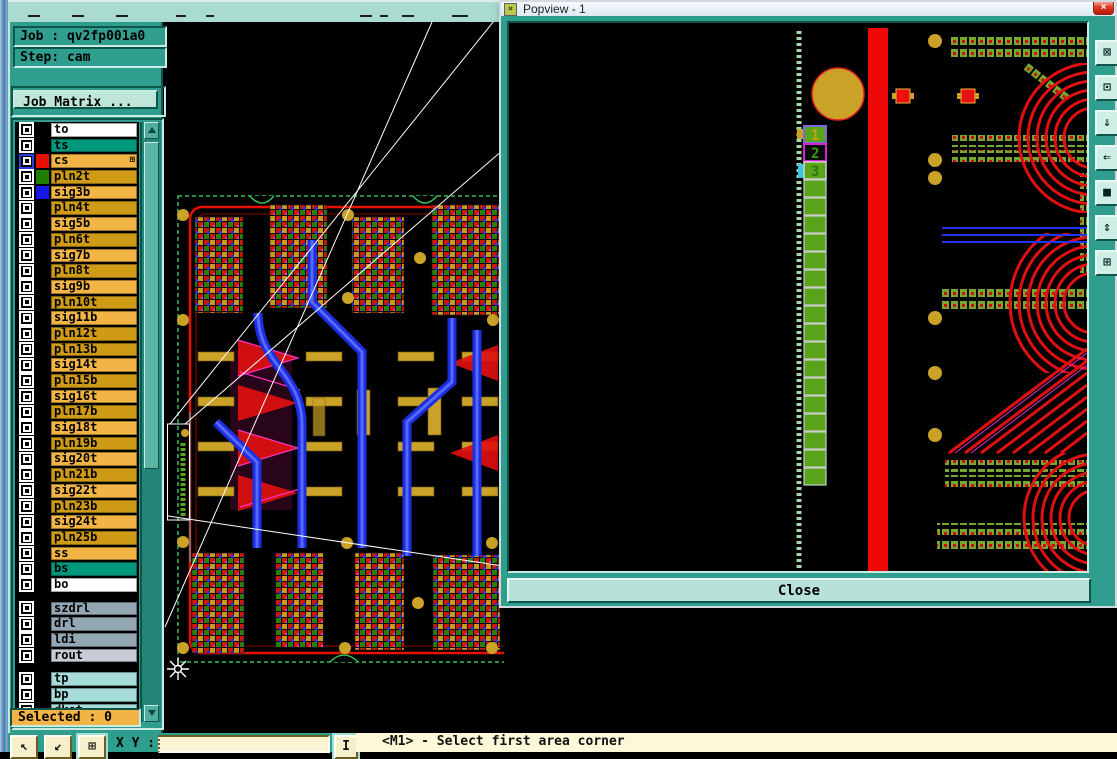 Image resolution: width=1117 pixels, height=759 pixels. I want to click on layer-row-ts: ts, so click(77, 145).